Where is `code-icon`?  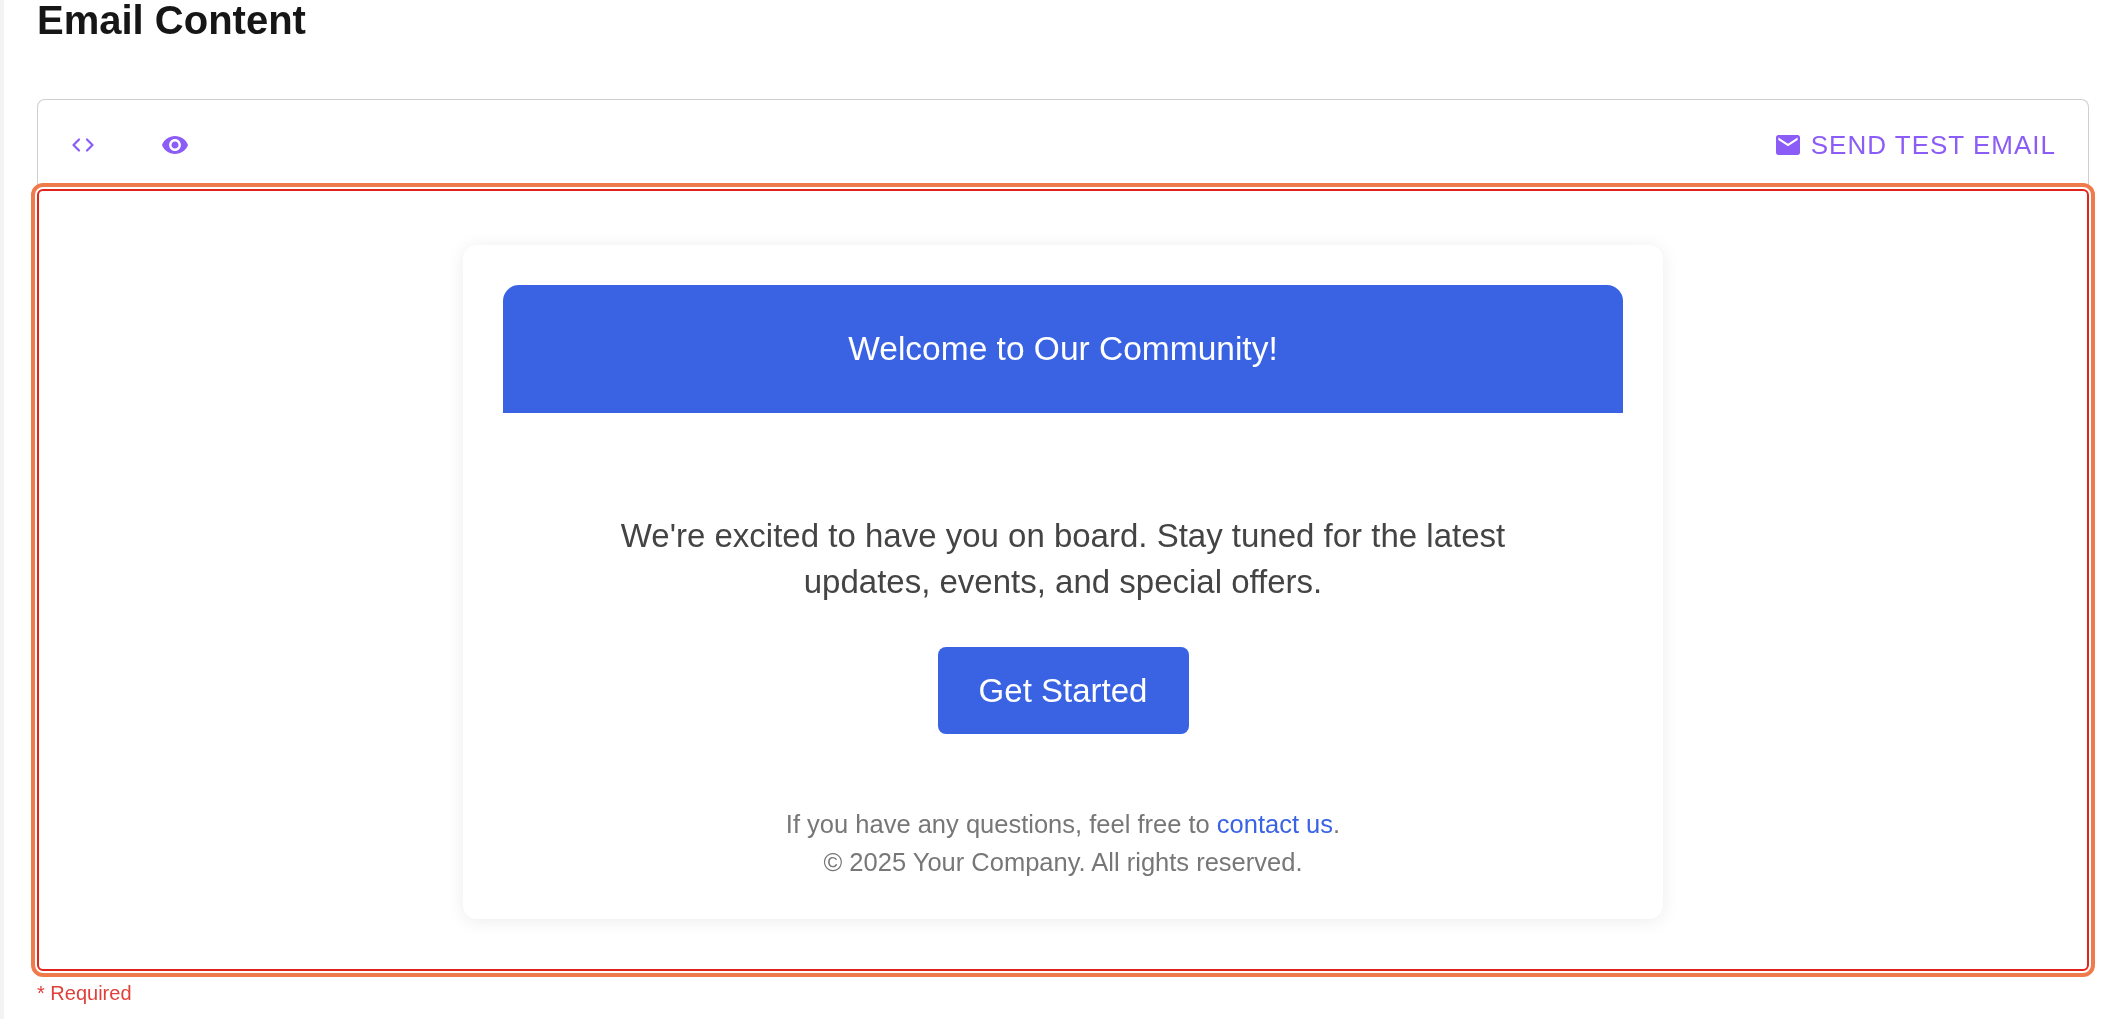 code-icon is located at coordinates (83, 144).